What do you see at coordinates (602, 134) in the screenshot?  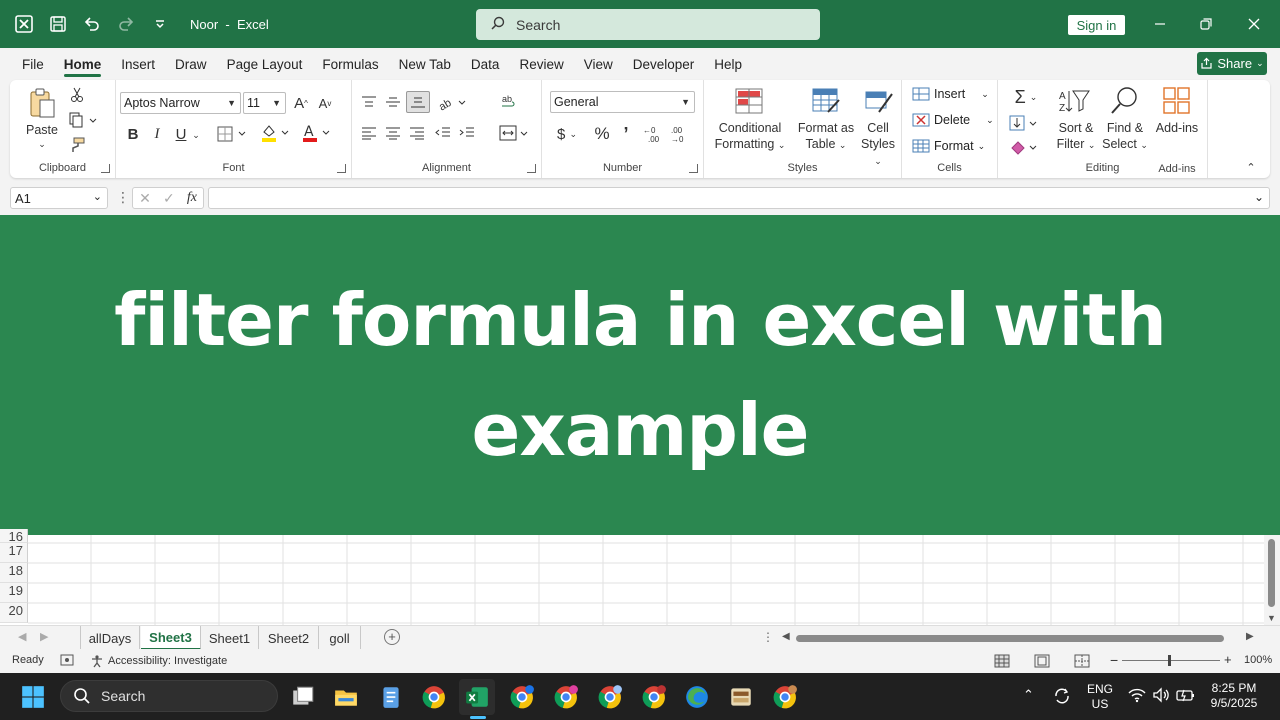 I see `percent-style-button: %` at bounding box center [602, 134].